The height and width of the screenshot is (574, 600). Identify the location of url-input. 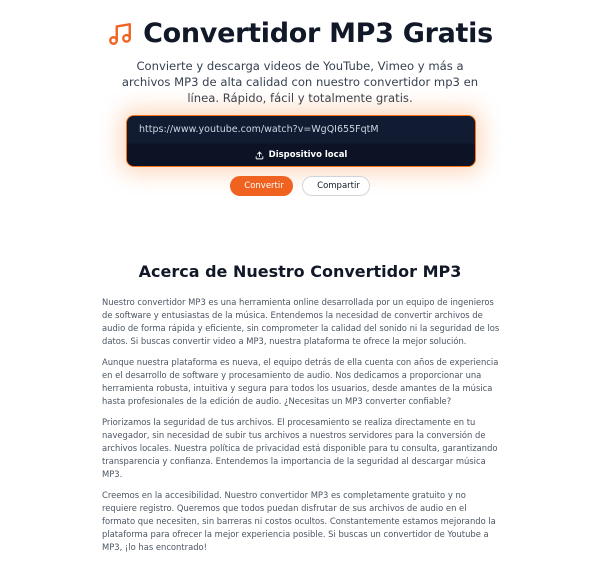
(301, 129).